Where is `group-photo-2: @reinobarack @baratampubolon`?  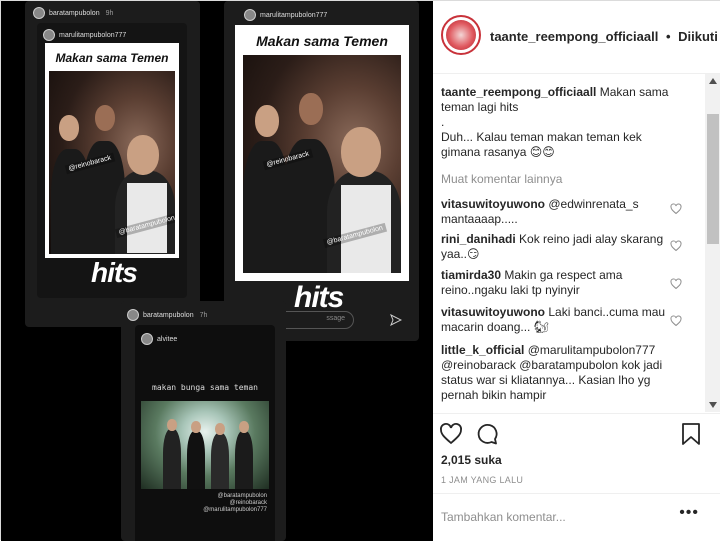 group-photo-2: @reinobarack @baratampubolon is located at coordinates (322, 164).